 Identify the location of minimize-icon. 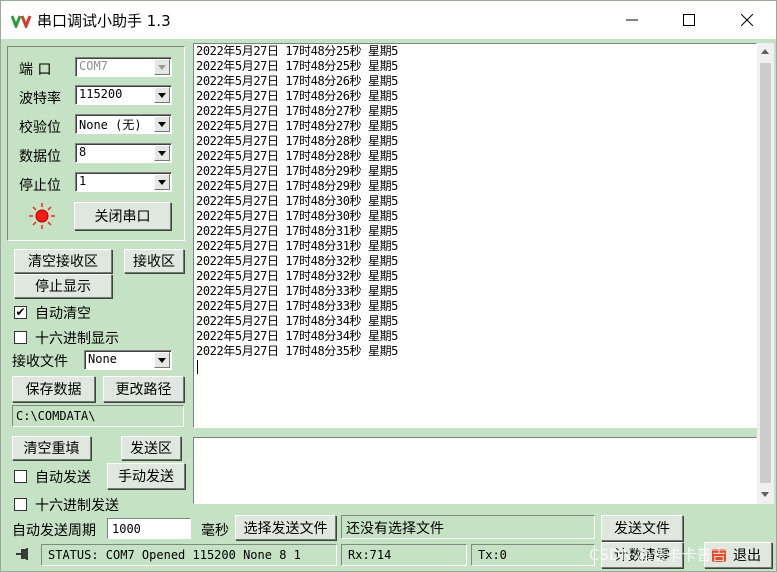
(632, 20).